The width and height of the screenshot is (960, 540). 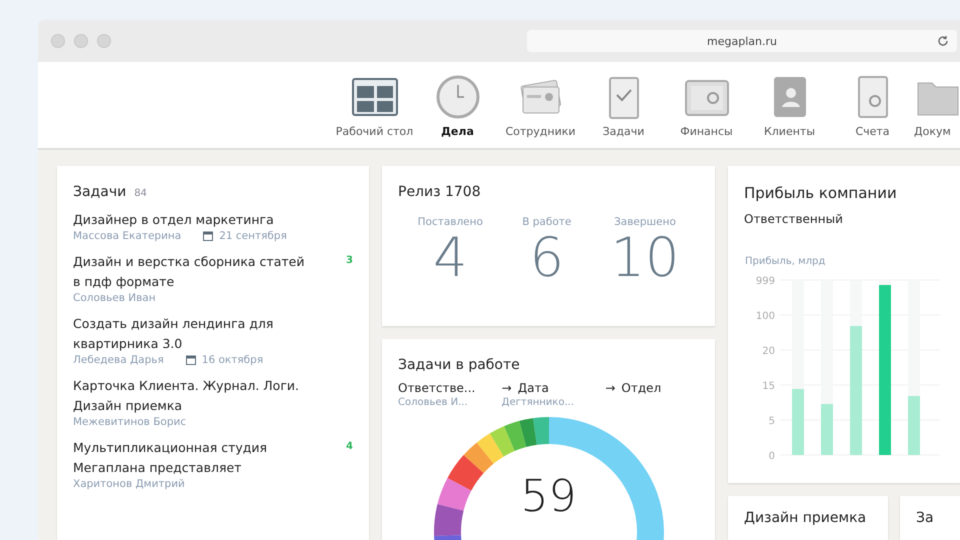 I want to click on nav-item: Докум, so click(x=937, y=106).